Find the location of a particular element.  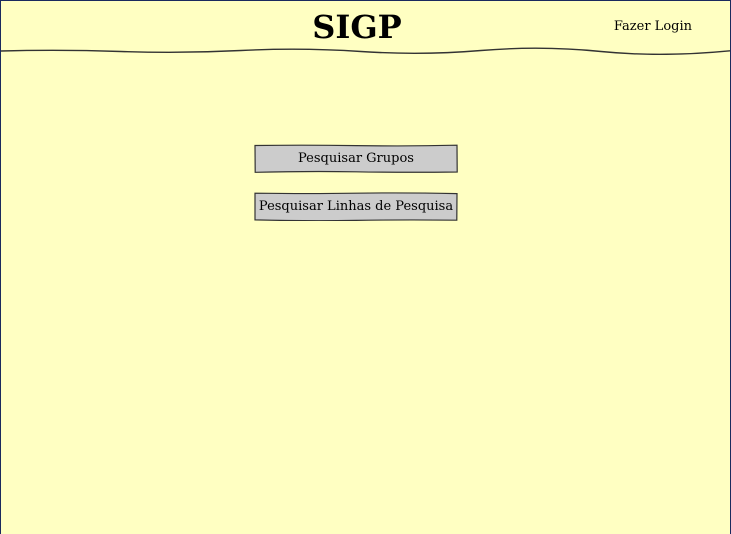

search-research-lines-label: Pesquisar Linhas de Pesquisa is located at coordinates (356, 206).